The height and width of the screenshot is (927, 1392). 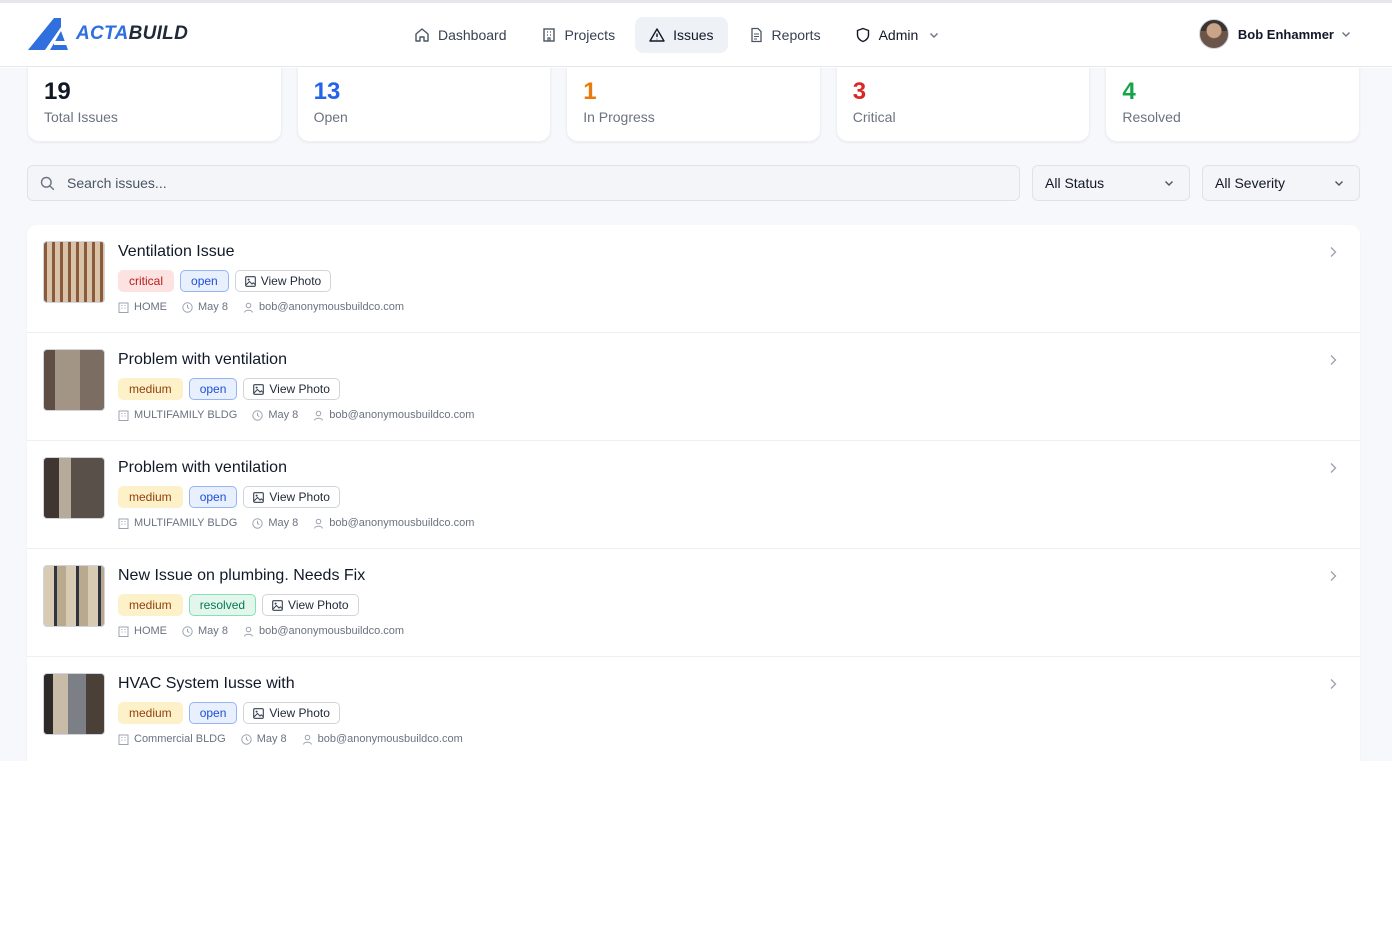 What do you see at coordinates (57, 91) in the screenshot?
I see `stat-value: 19` at bounding box center [57, 91].